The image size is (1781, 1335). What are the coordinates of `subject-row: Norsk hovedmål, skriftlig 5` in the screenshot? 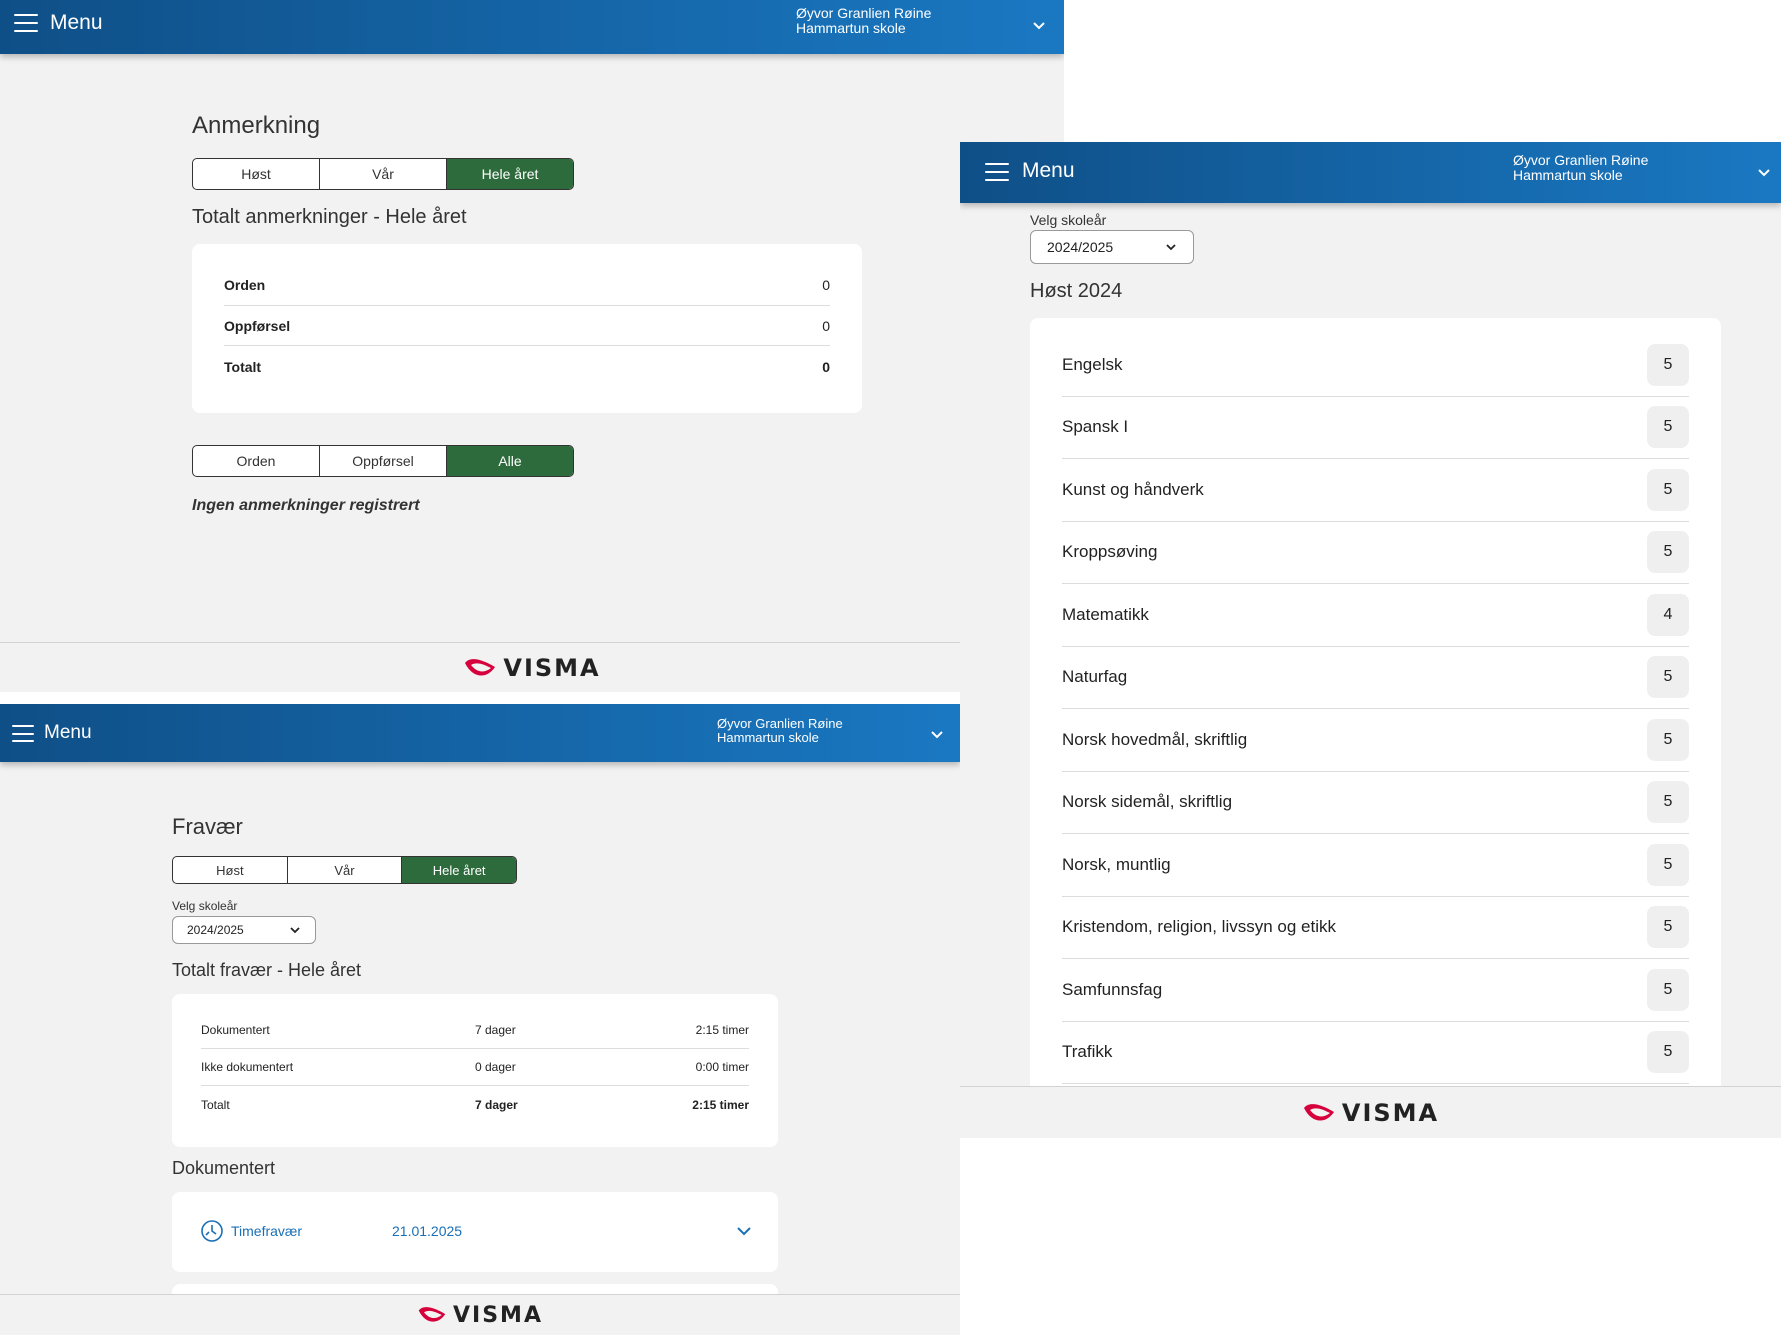 It's located at (1375, 740).